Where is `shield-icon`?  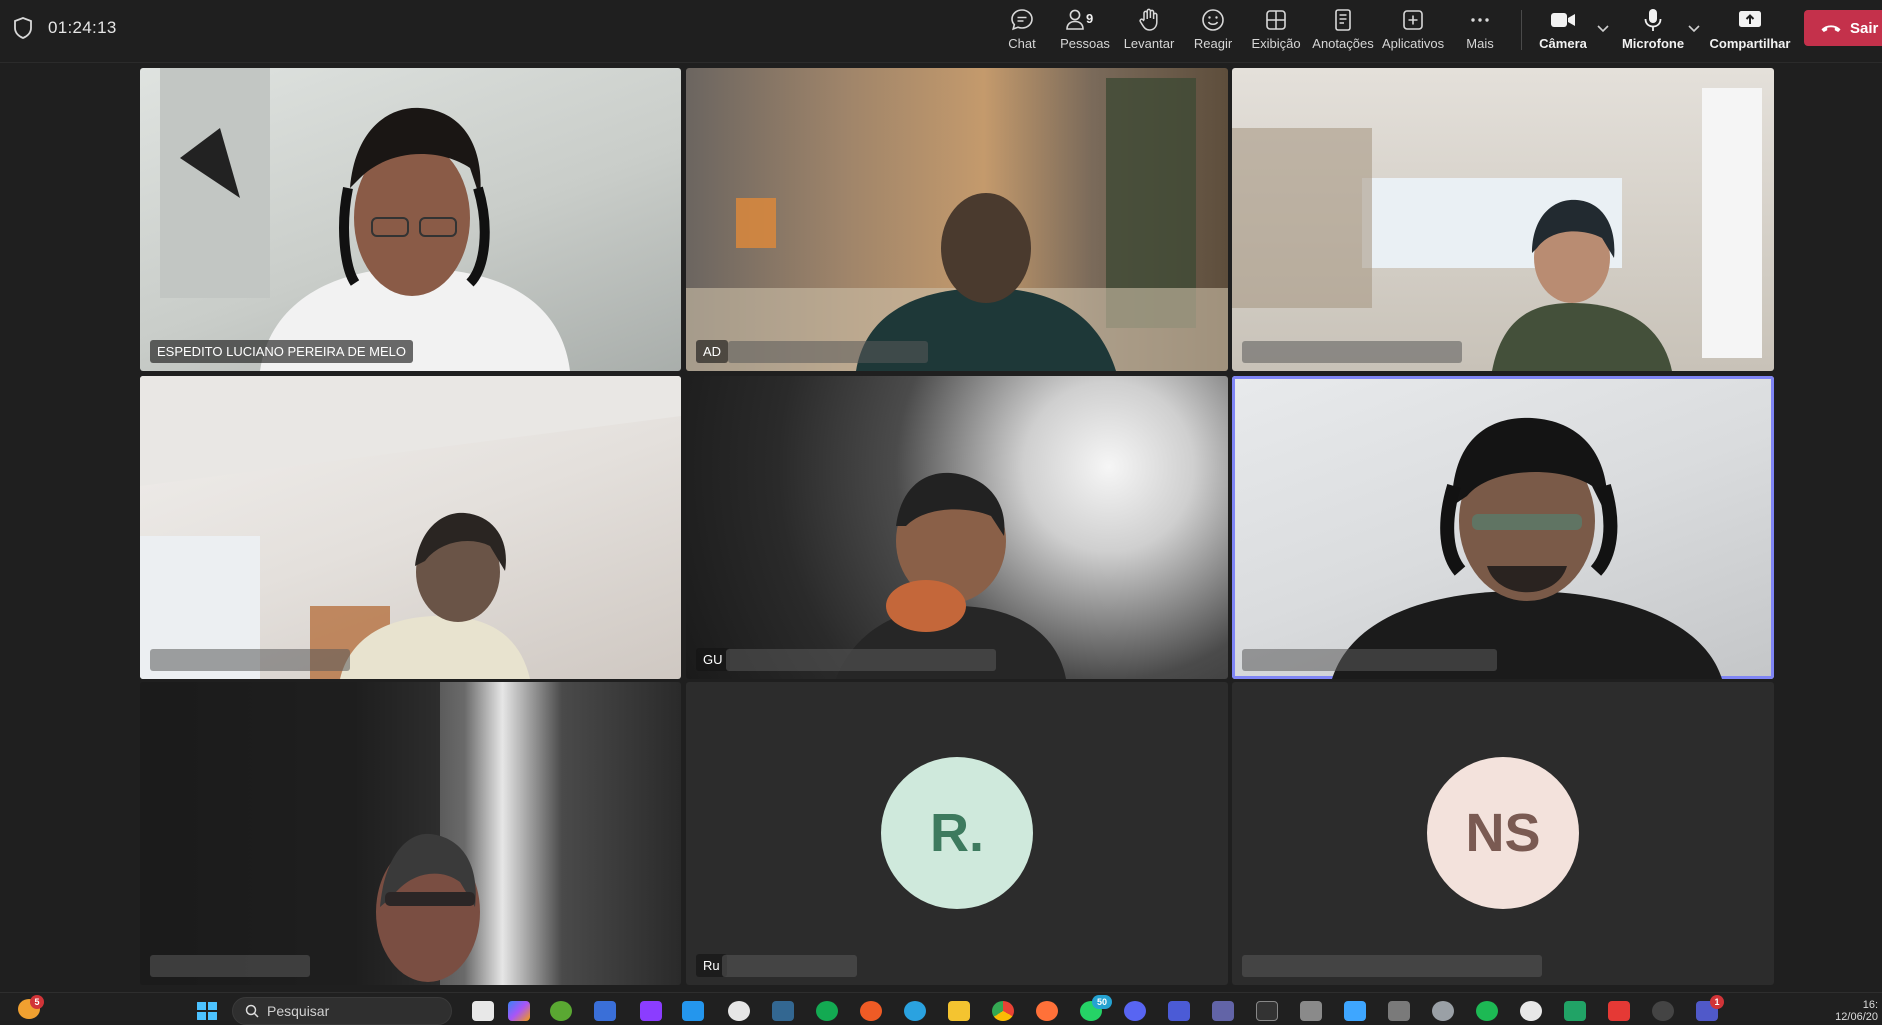
shield-icon is located at coordinates (23, 28).